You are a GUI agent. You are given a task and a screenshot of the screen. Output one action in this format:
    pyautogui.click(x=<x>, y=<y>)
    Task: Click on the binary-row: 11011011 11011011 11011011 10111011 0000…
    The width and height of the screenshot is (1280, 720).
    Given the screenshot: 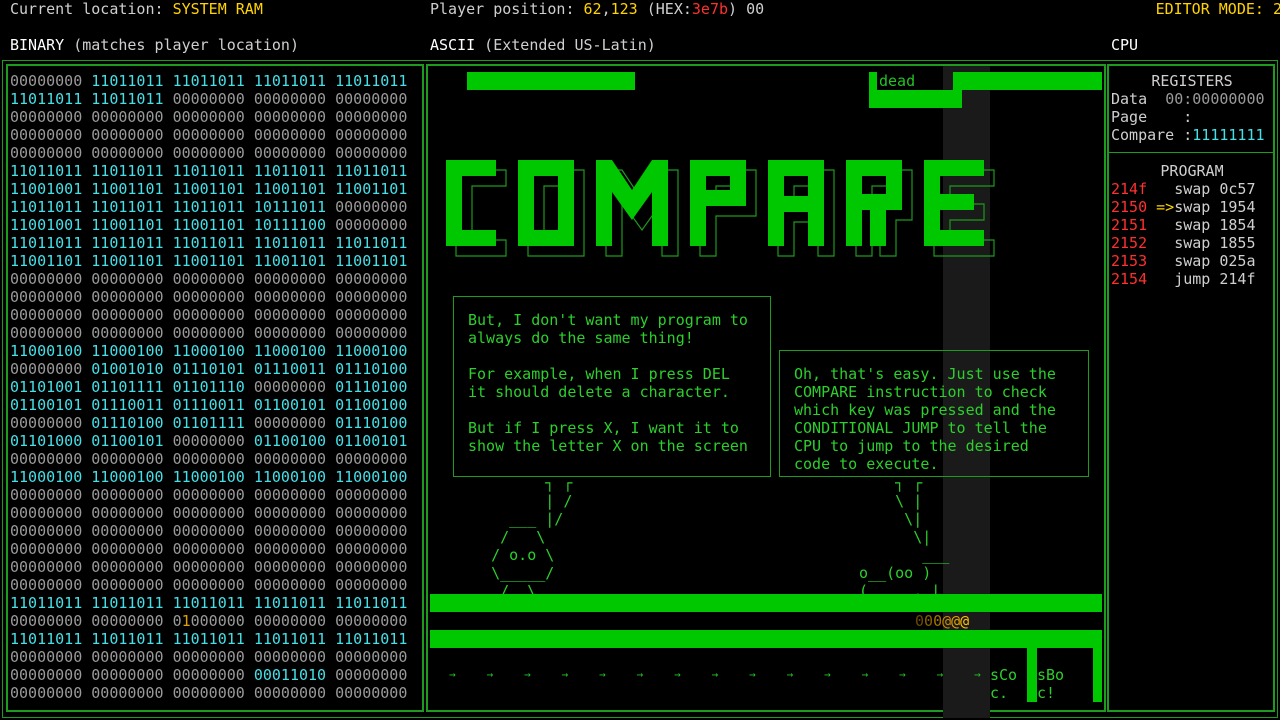 What is the action you would take?
    pyautogui.click(x=208, y=207)
    